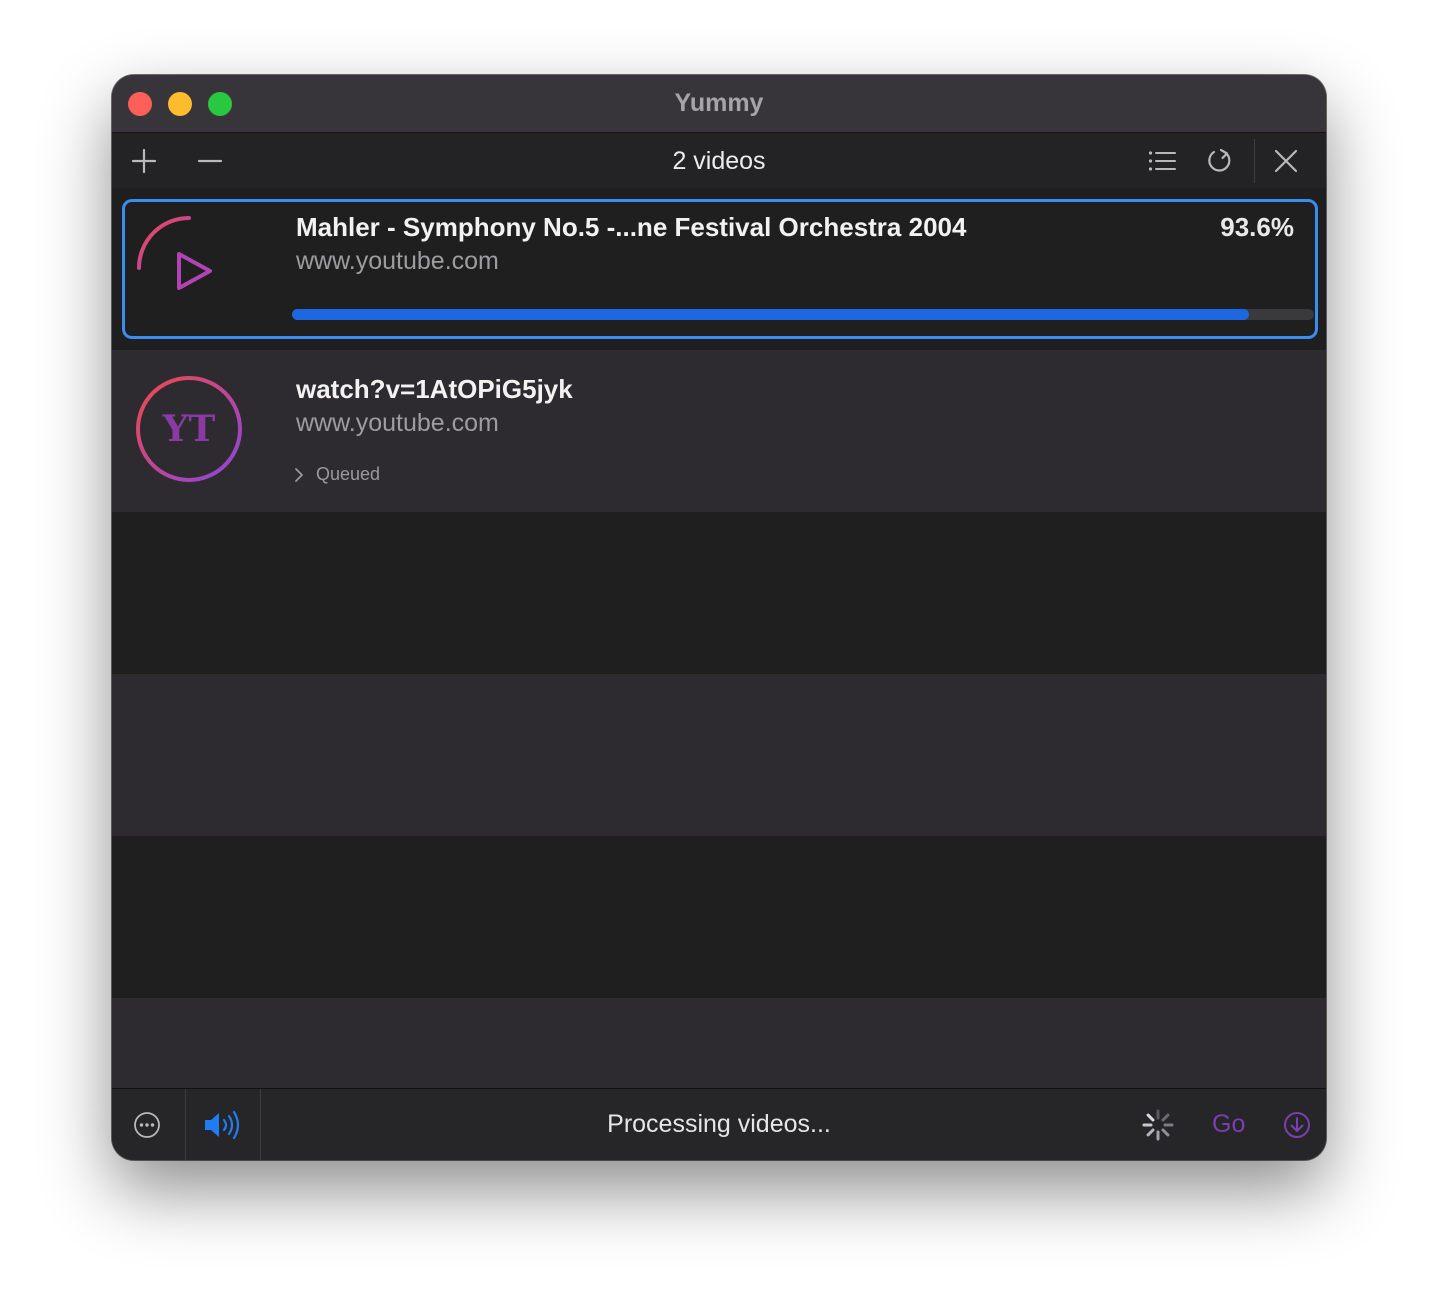 The image size is (1438, 1308). What do you see at coordinates (719, 1124) in the screenshot?
I see `bottom-bar: Processing videos... Go` at bounding box center [719, 1124].